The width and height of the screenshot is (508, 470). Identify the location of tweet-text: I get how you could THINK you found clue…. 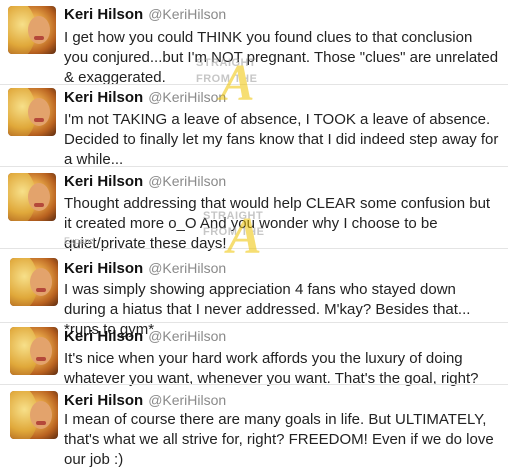
(281, 57).